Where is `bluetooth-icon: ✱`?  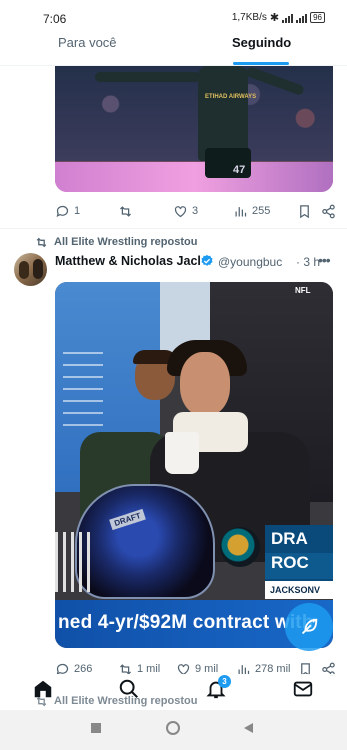 bluetooth-icon: ✱ is located at coordinates (274, 18).